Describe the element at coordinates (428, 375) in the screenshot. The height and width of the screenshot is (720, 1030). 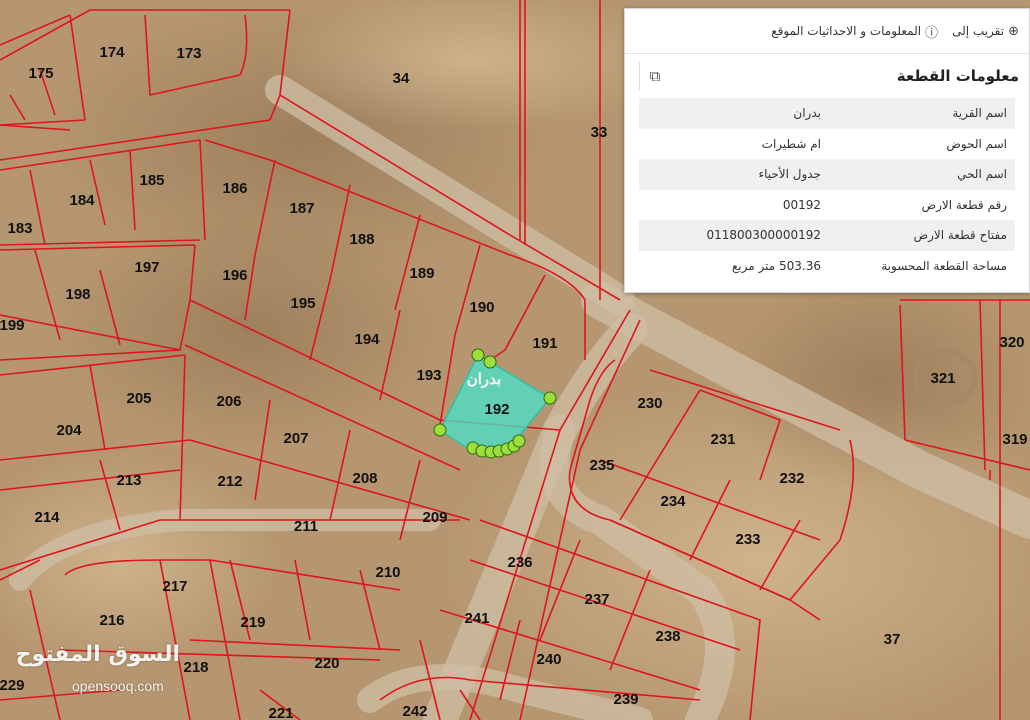
I see `parcel-label: 193` at that location.